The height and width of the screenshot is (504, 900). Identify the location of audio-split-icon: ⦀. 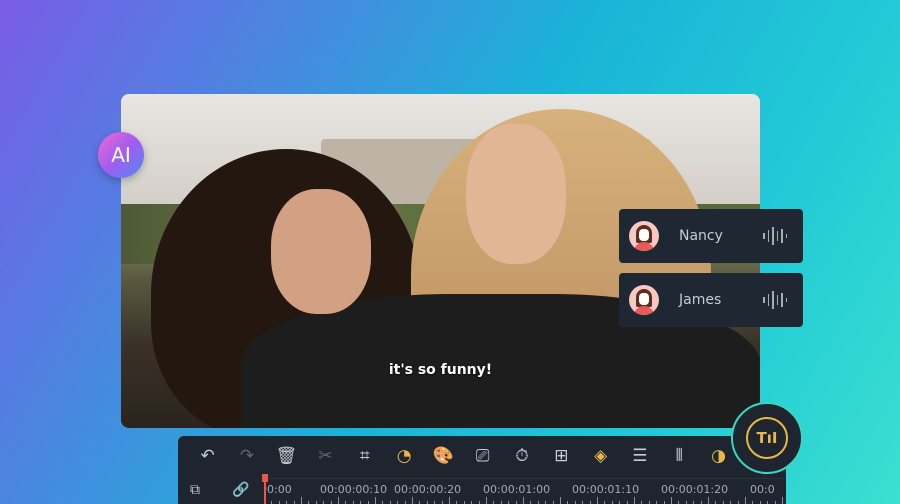
(679, 456).